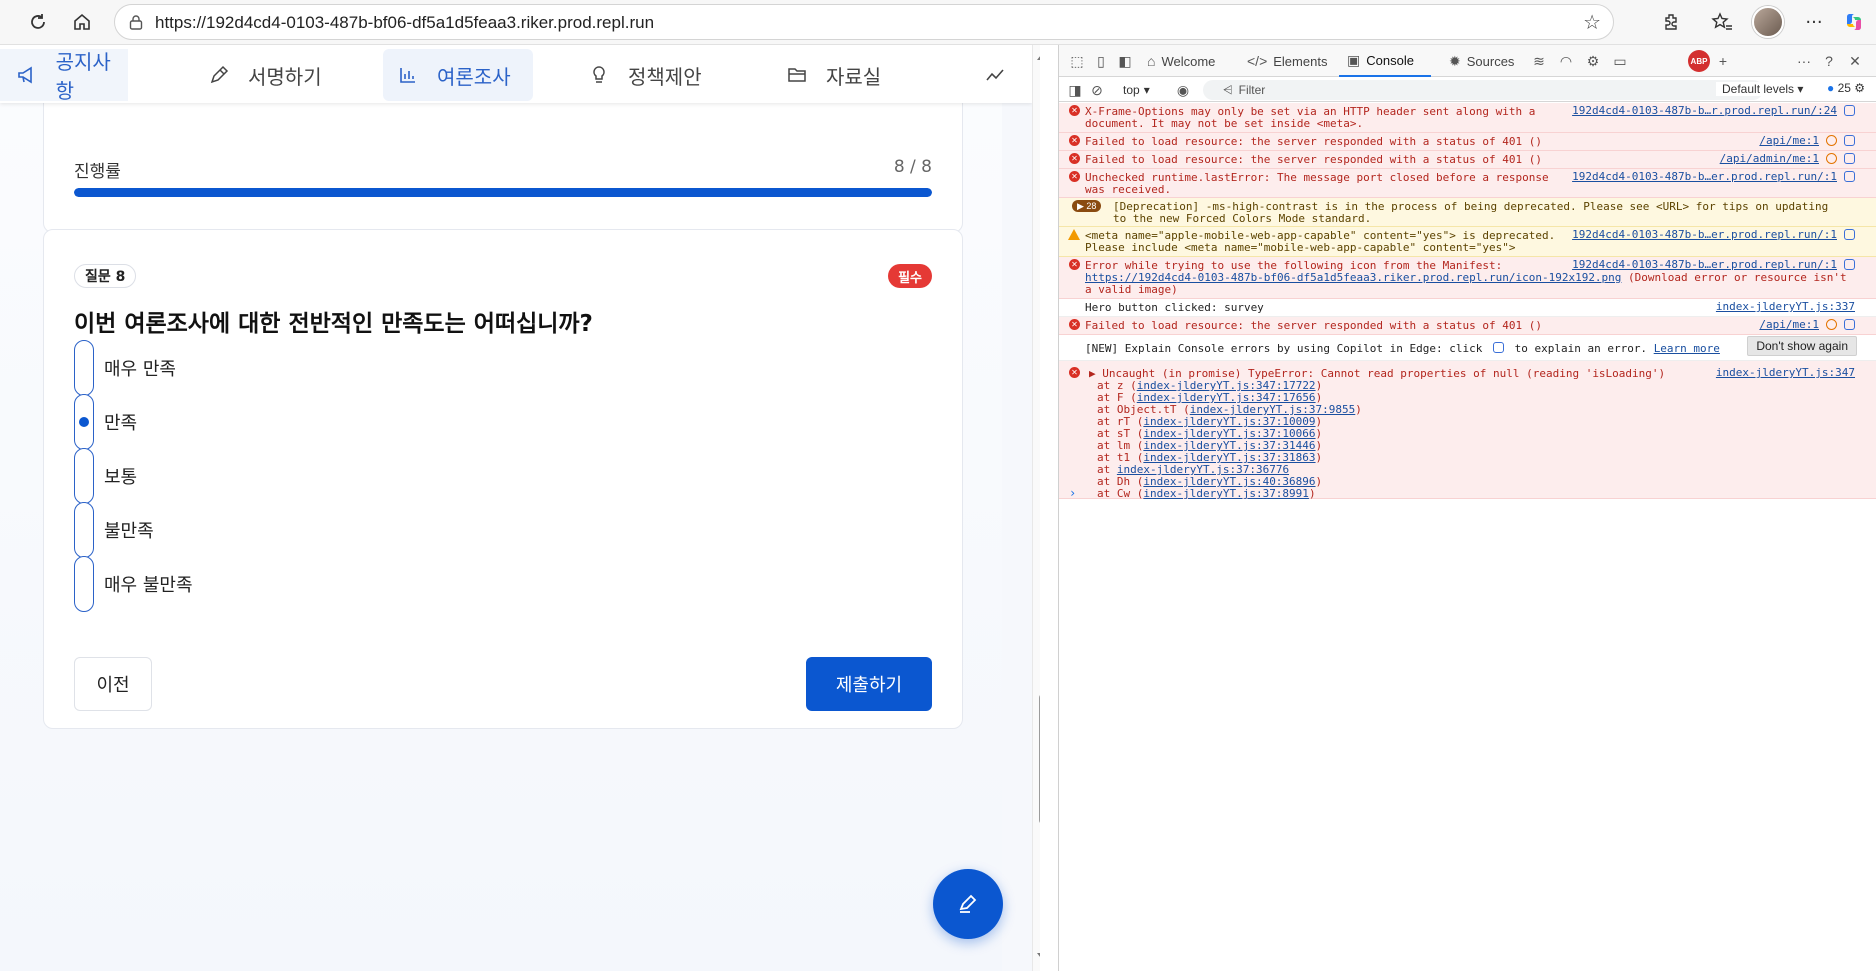 The width and height of the screenshot is (1876, 971). Describe the element at coordinates (1785, 373) in the screenshot. I see `source-link: index-jlderyYT.js:347` at that location.